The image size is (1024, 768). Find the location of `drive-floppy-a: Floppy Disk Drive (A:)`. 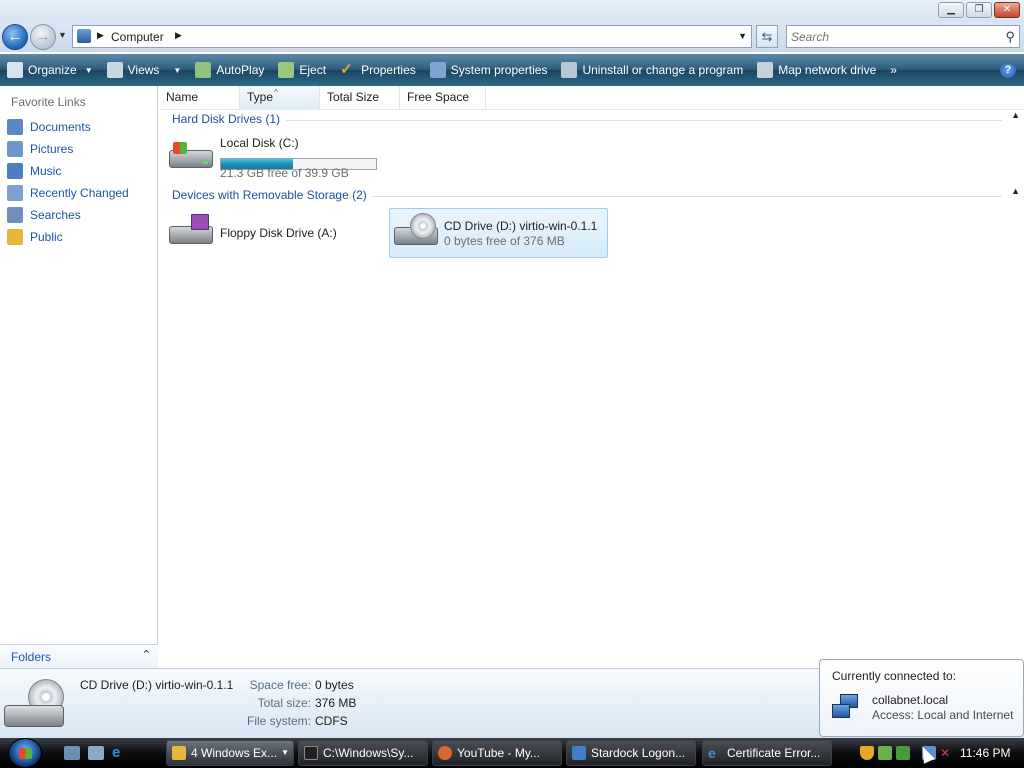

drive-floppy-a: Floppy Disk Drive (A:) is located at coordinates (272, 234).